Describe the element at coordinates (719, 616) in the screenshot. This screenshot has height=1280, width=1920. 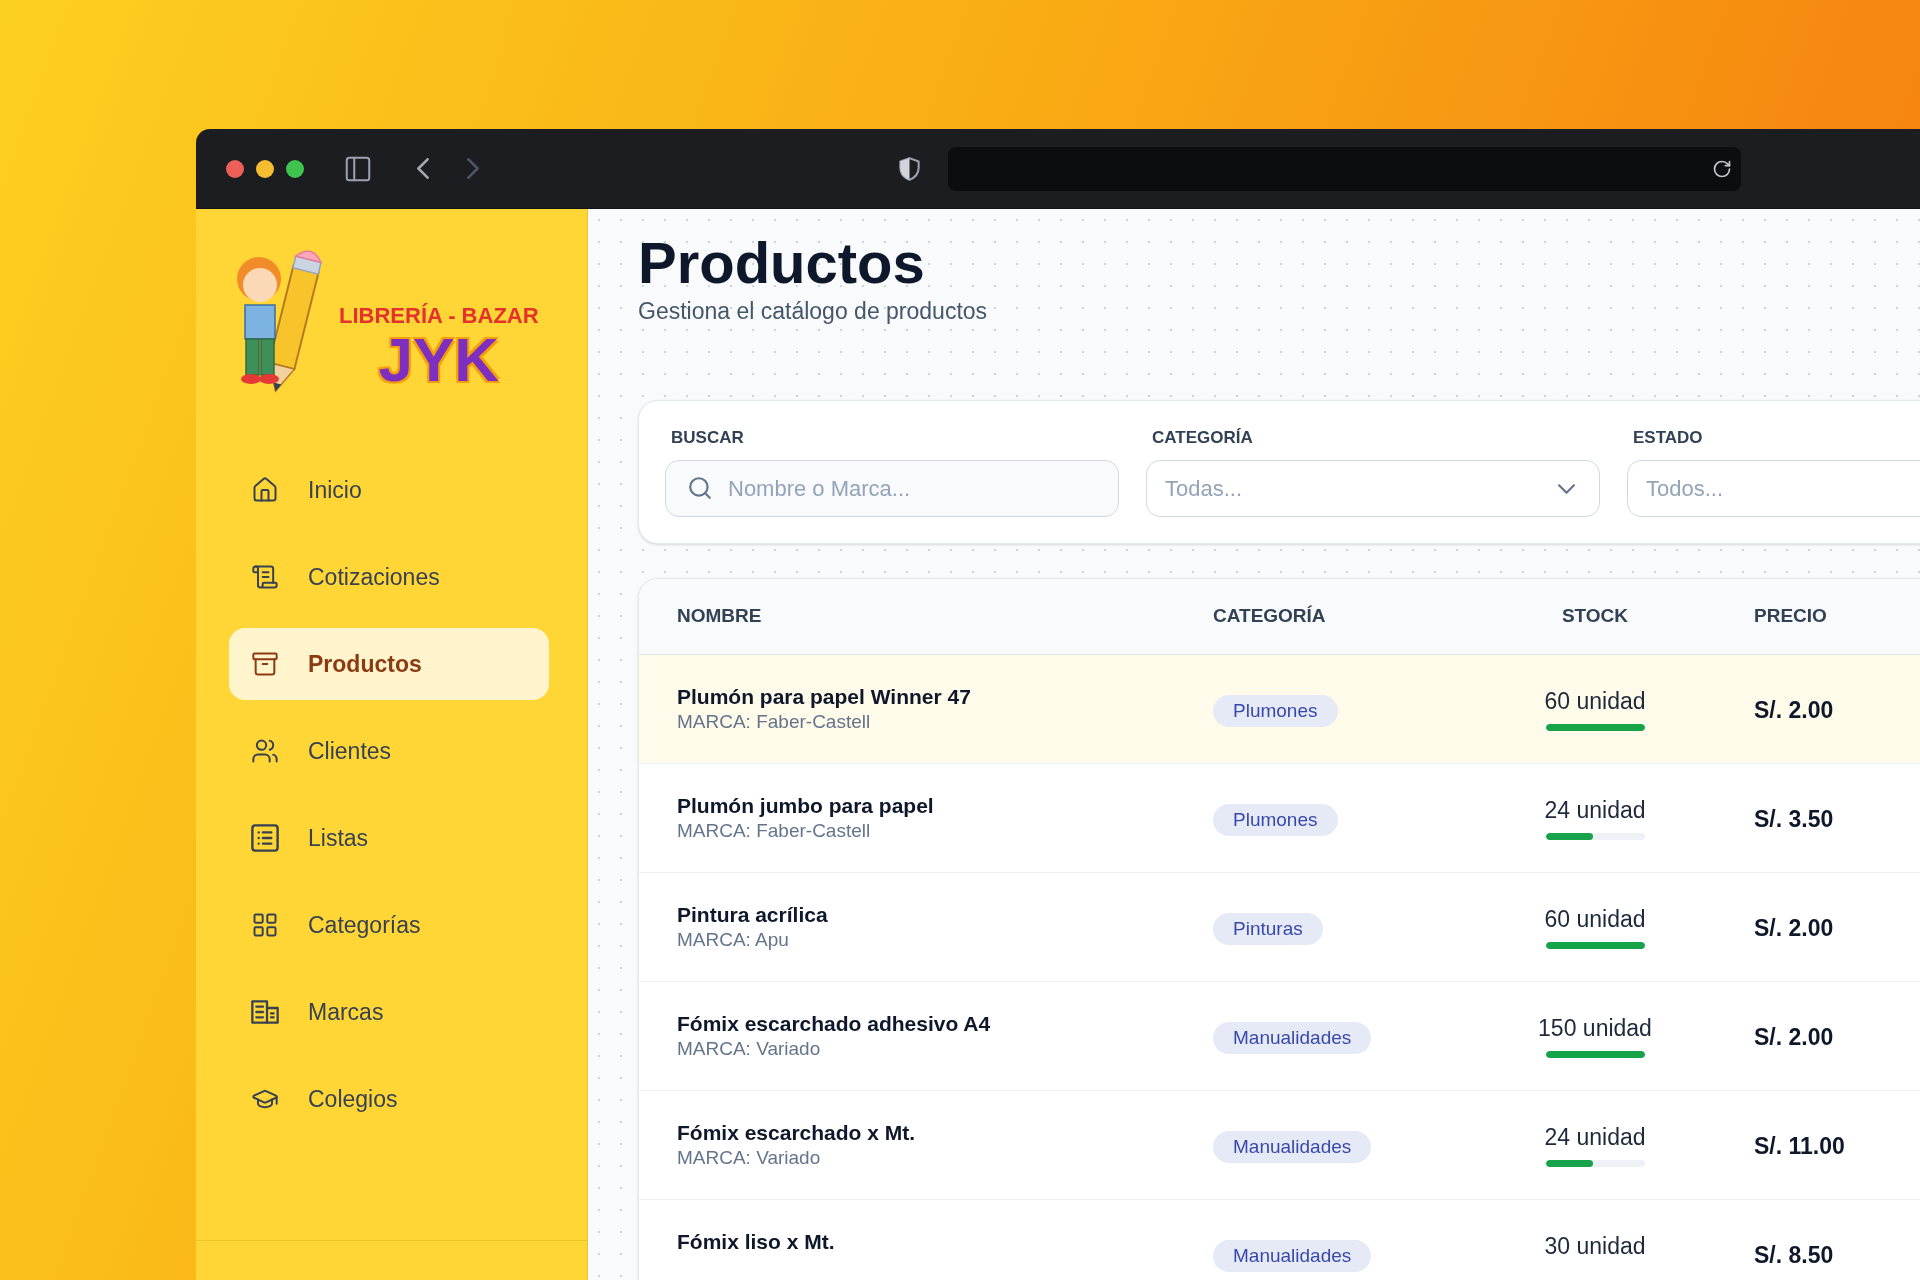
I see `column-header: NOMBRE` at that location.